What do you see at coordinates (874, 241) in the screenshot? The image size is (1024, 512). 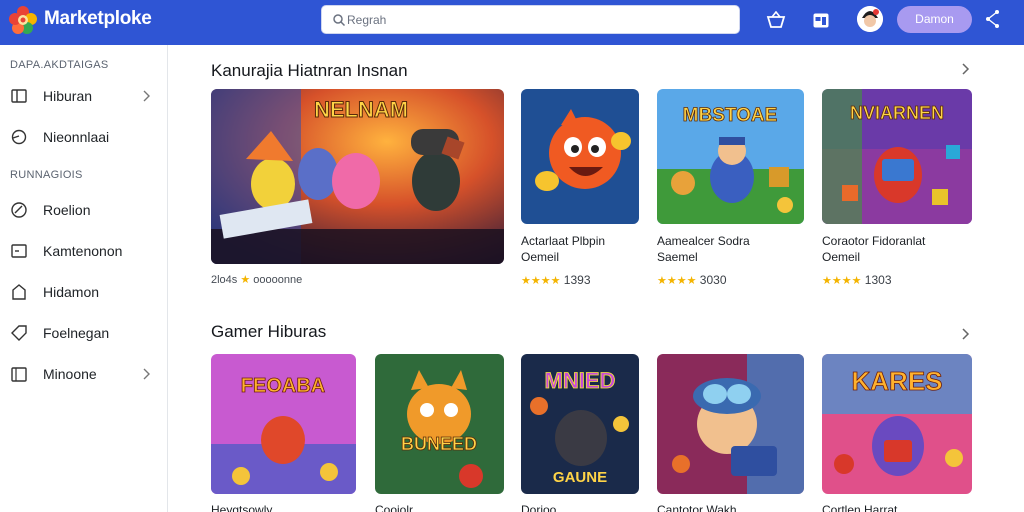 I see `card-title-line: Coraotor Fidoranlat` at bounding box center [874, 241].